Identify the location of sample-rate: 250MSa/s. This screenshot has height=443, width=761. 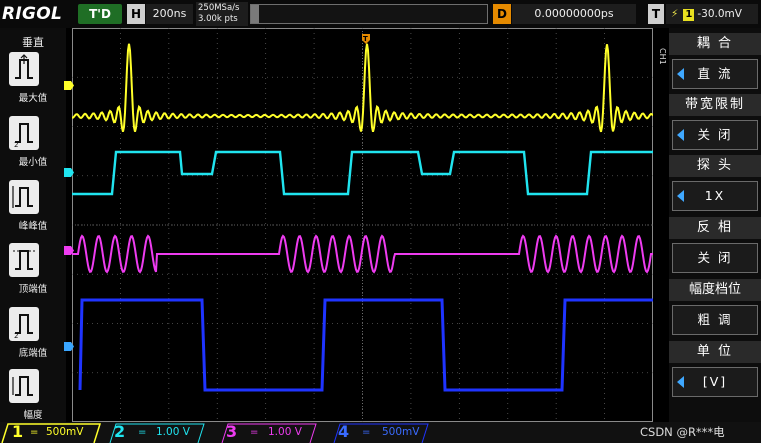
(219, 8).